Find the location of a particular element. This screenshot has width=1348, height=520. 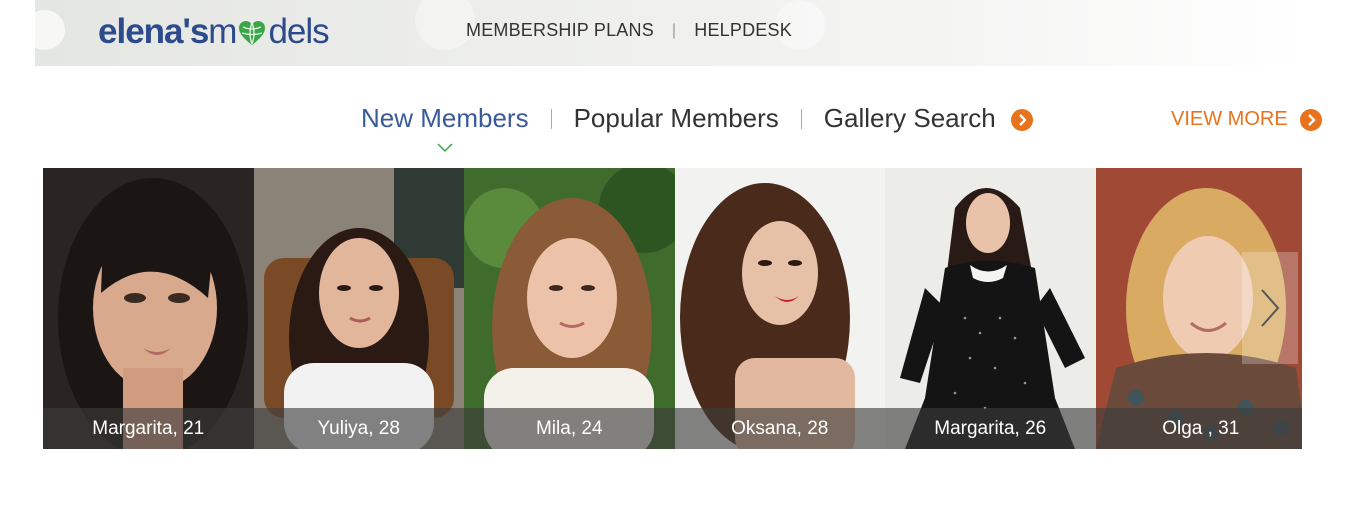

logo-text-part1: elena's is located at coordinates (153, 31).